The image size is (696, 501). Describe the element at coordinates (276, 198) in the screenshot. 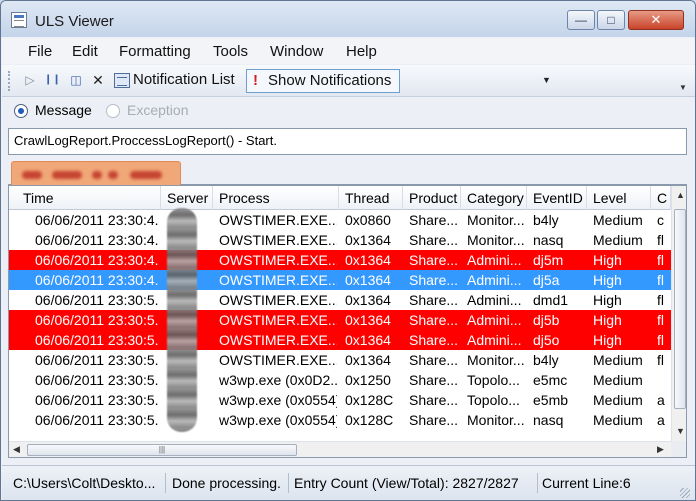

I see `col-header-process: Process` at that location.